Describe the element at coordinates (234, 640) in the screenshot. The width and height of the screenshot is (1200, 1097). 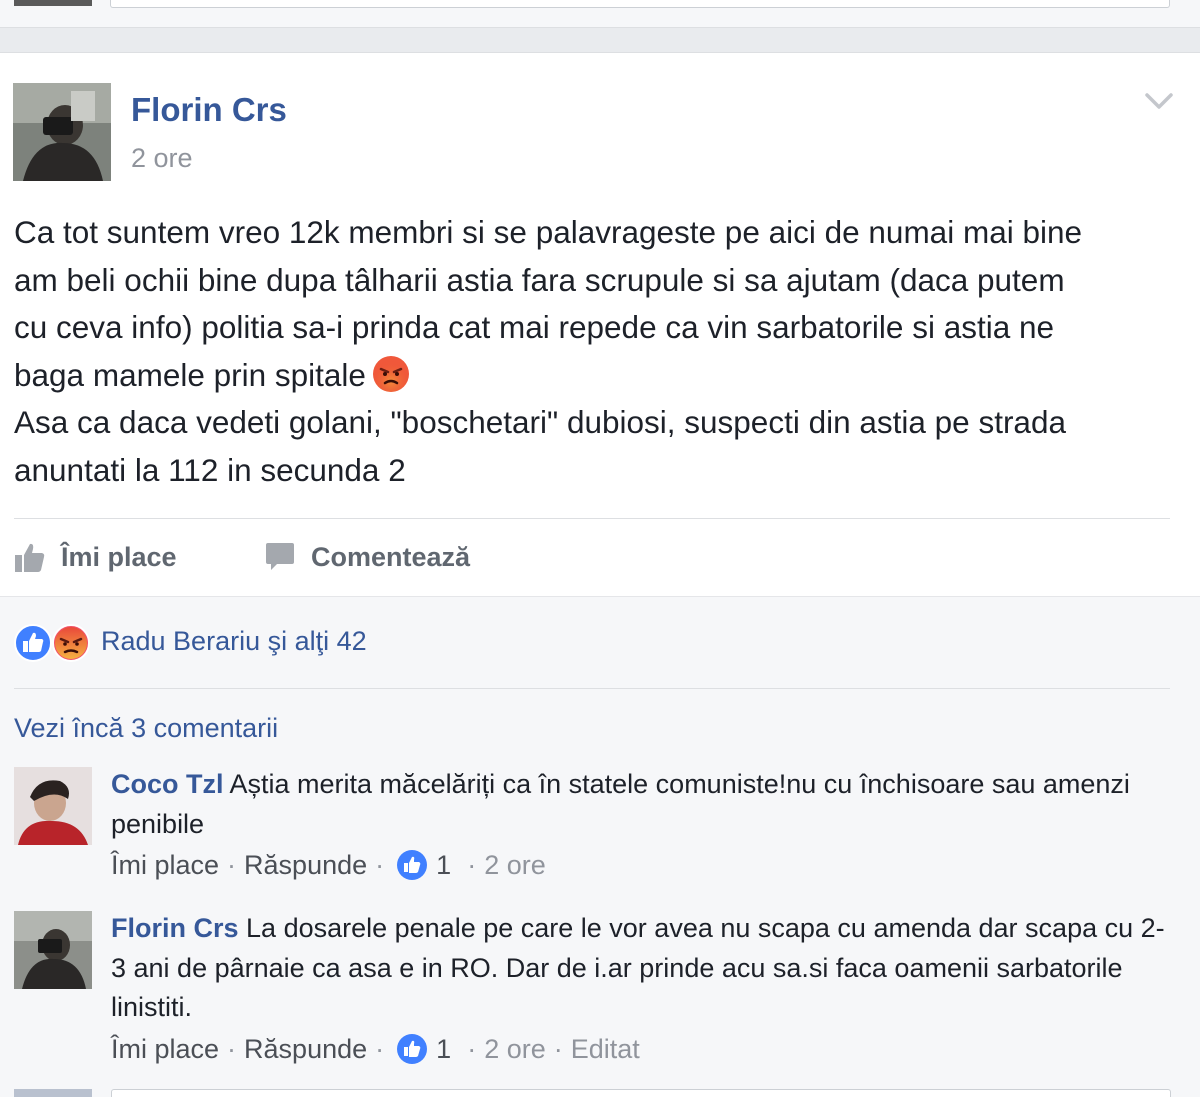
I see `reactions-summary-text: Radu Berariu şi alţi 42` at that location.